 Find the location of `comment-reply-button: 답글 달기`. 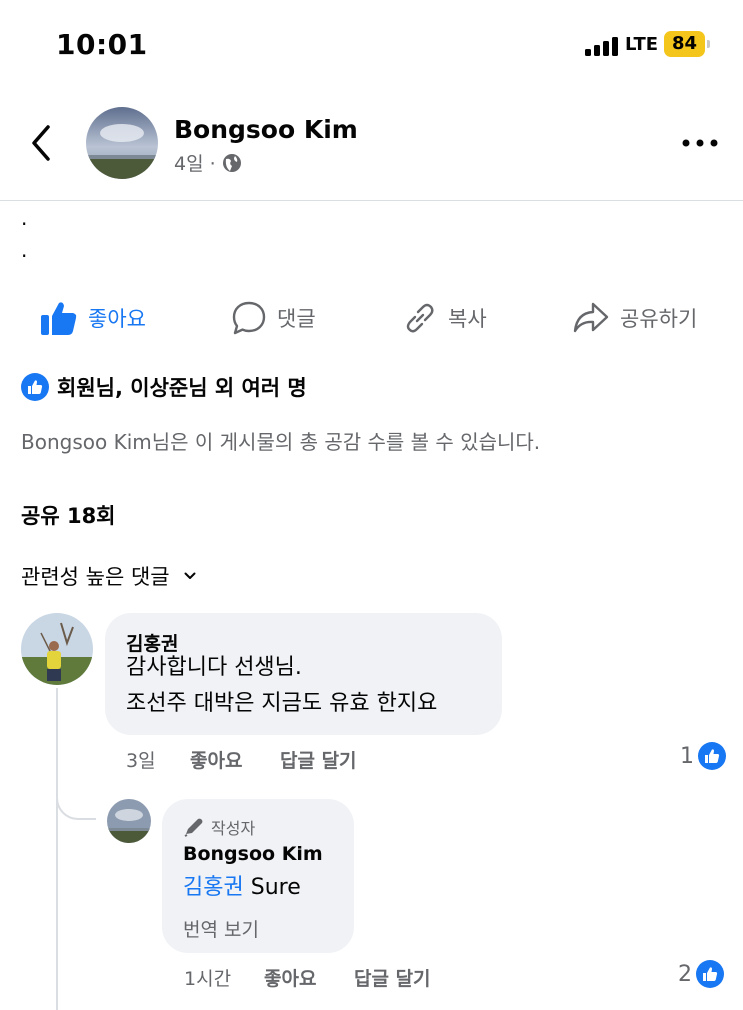

comment-reply-button: 답글 달기 is located at coordinates (318, 759).